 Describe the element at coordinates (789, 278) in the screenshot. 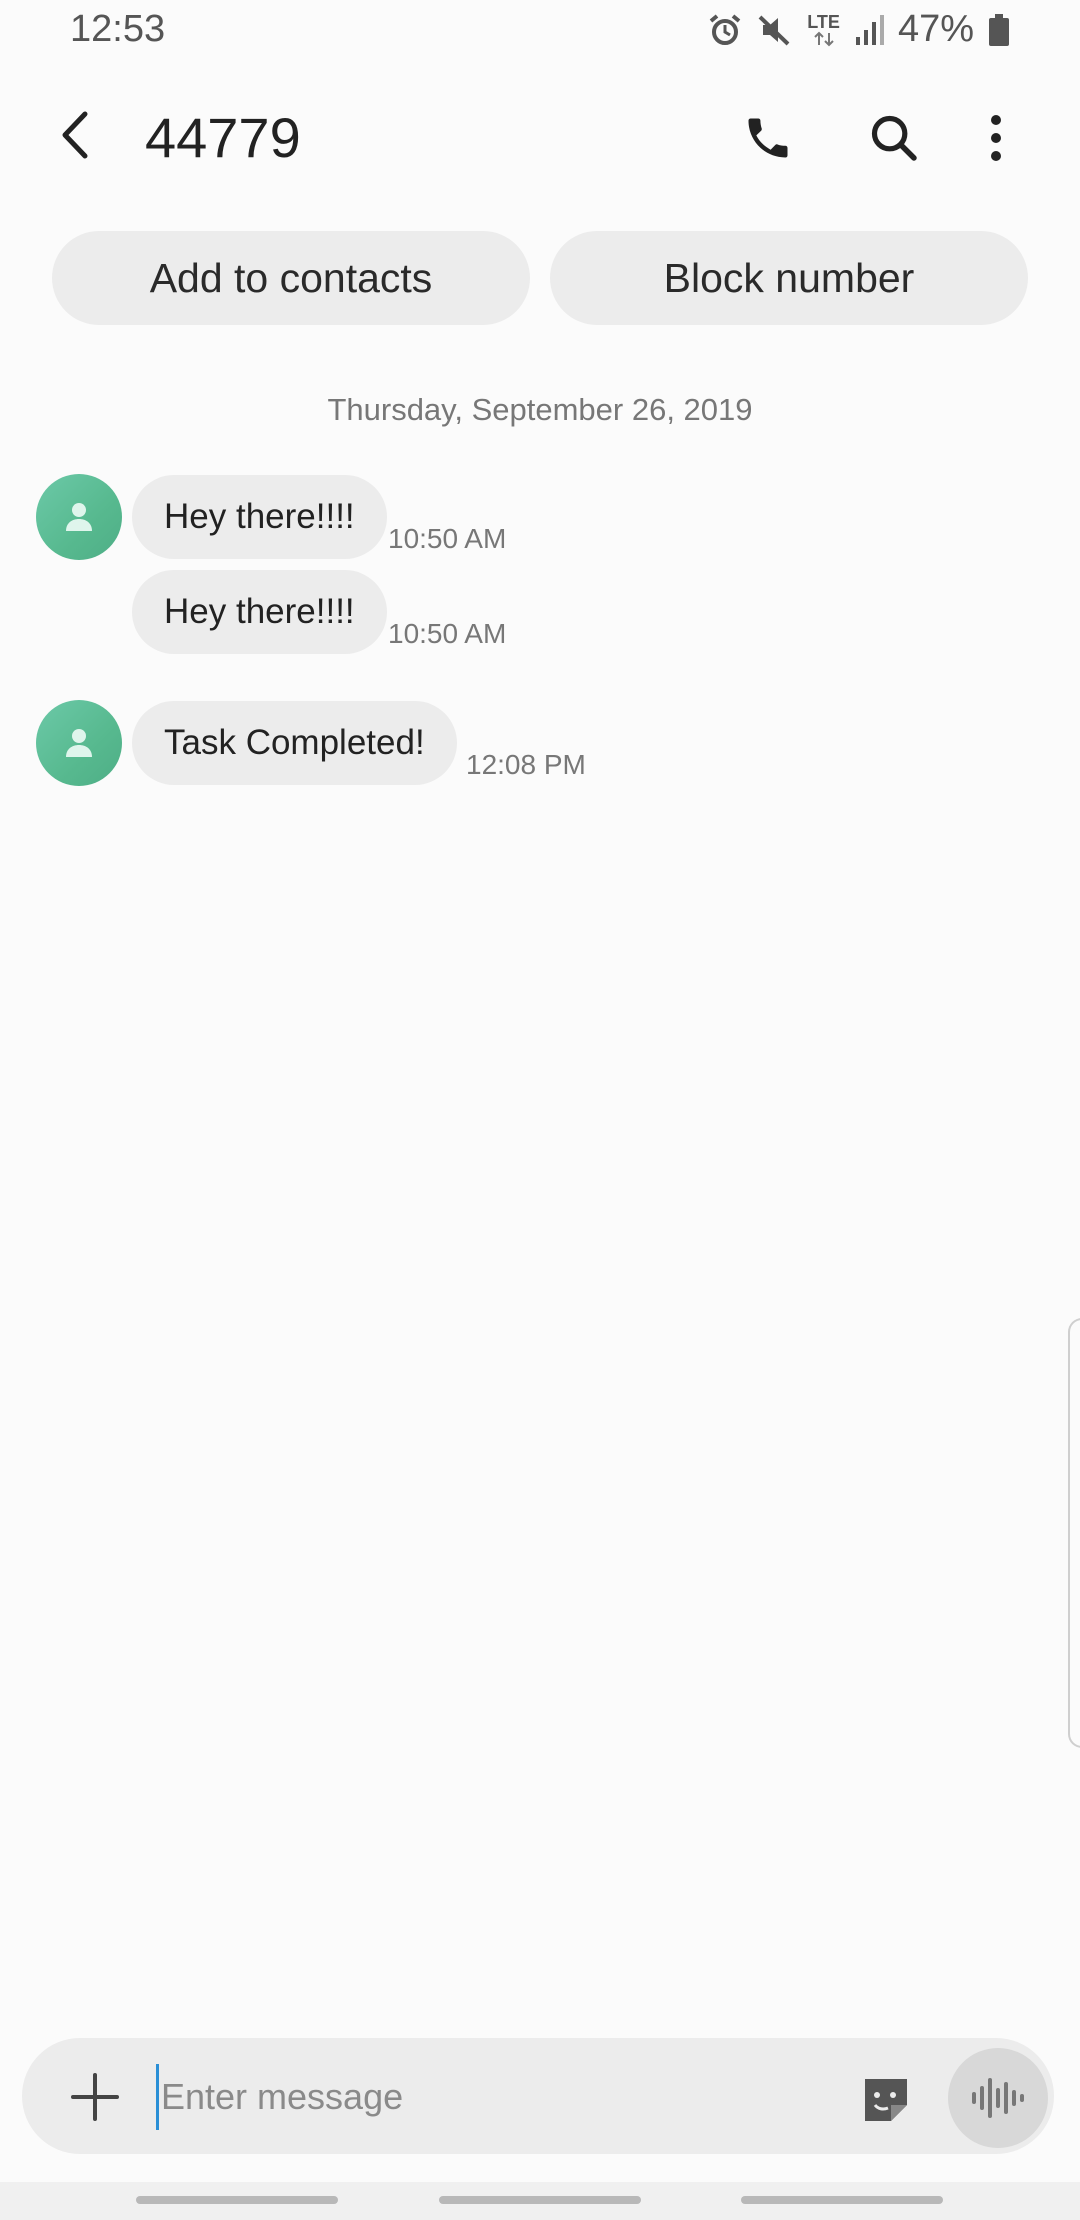

I see `block-number-button: Block number` at that location.